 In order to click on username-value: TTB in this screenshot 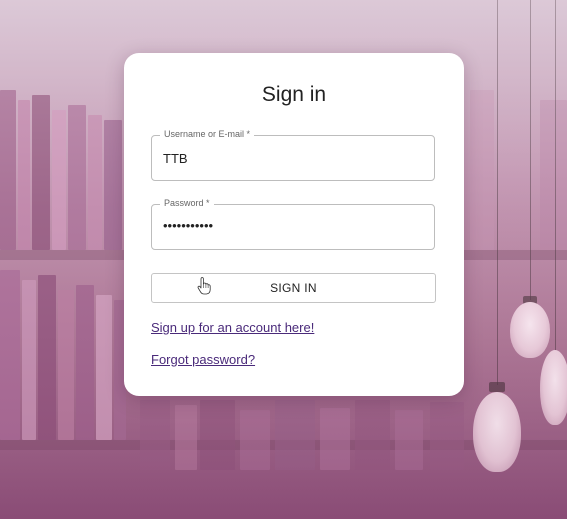, I will do `click(175, 158)`.